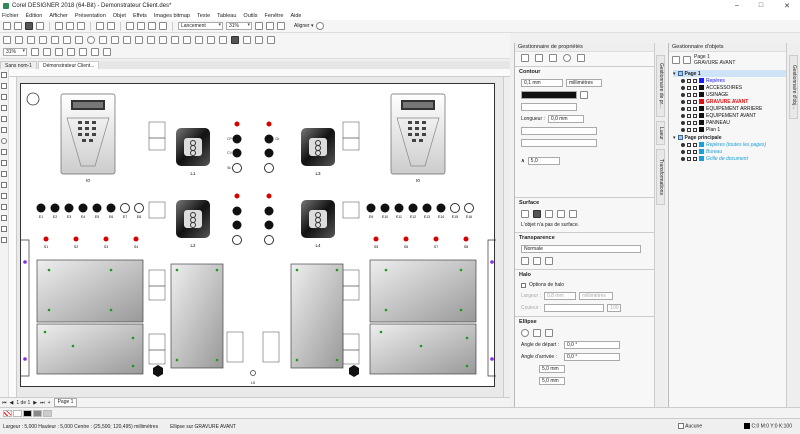  What do you see at coordinates (596, 296) in the screenshot?
I see `halo-units-dropdown: millimètres` at bounding box center [596, 296].